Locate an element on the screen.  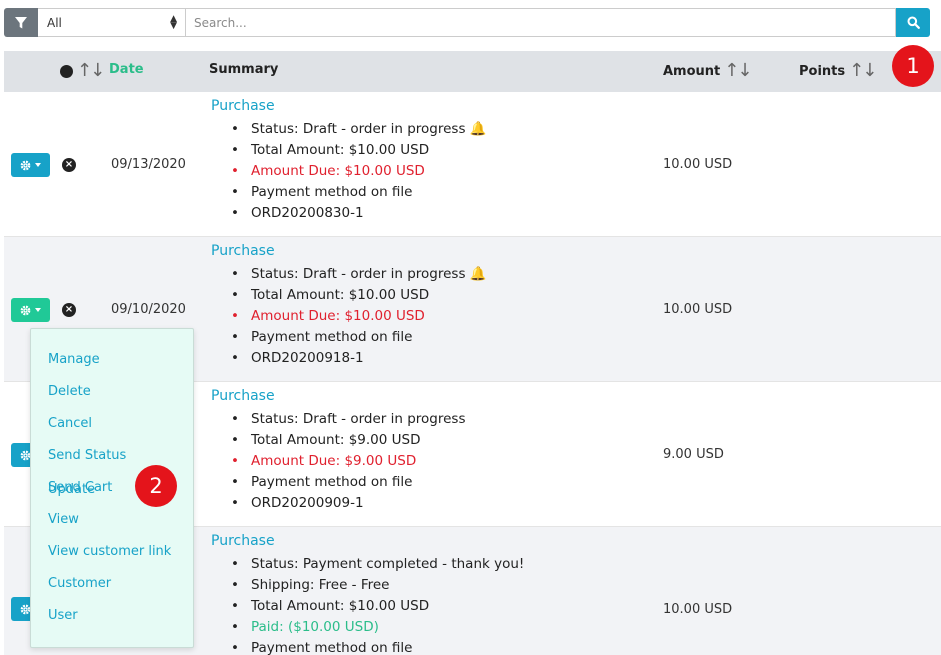
row-amount: 9.00 USD is located at coordinates (693, 454).